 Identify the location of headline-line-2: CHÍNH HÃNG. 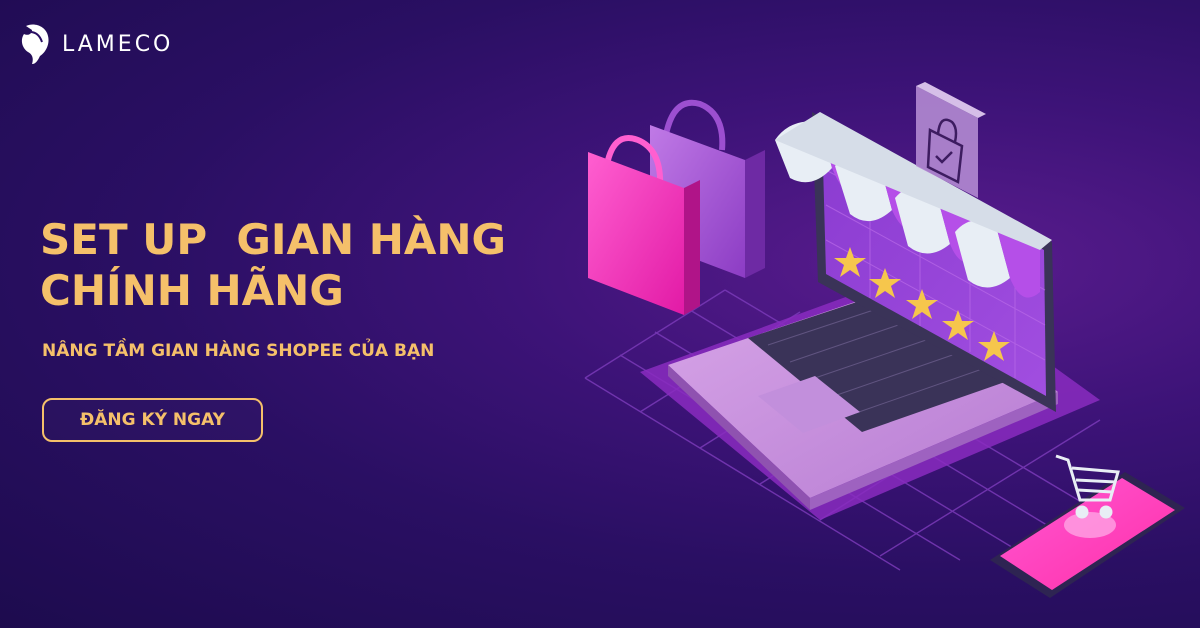
(192, 290).